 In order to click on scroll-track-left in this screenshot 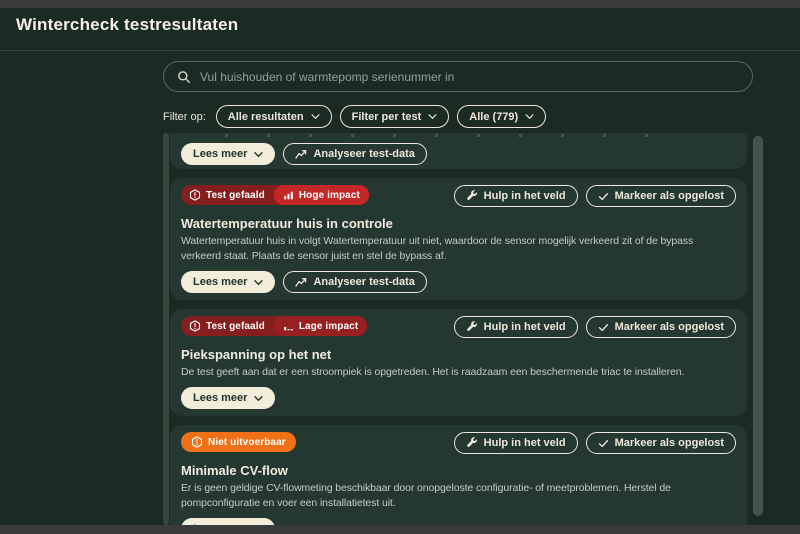, I will do `click(166, 329)`.